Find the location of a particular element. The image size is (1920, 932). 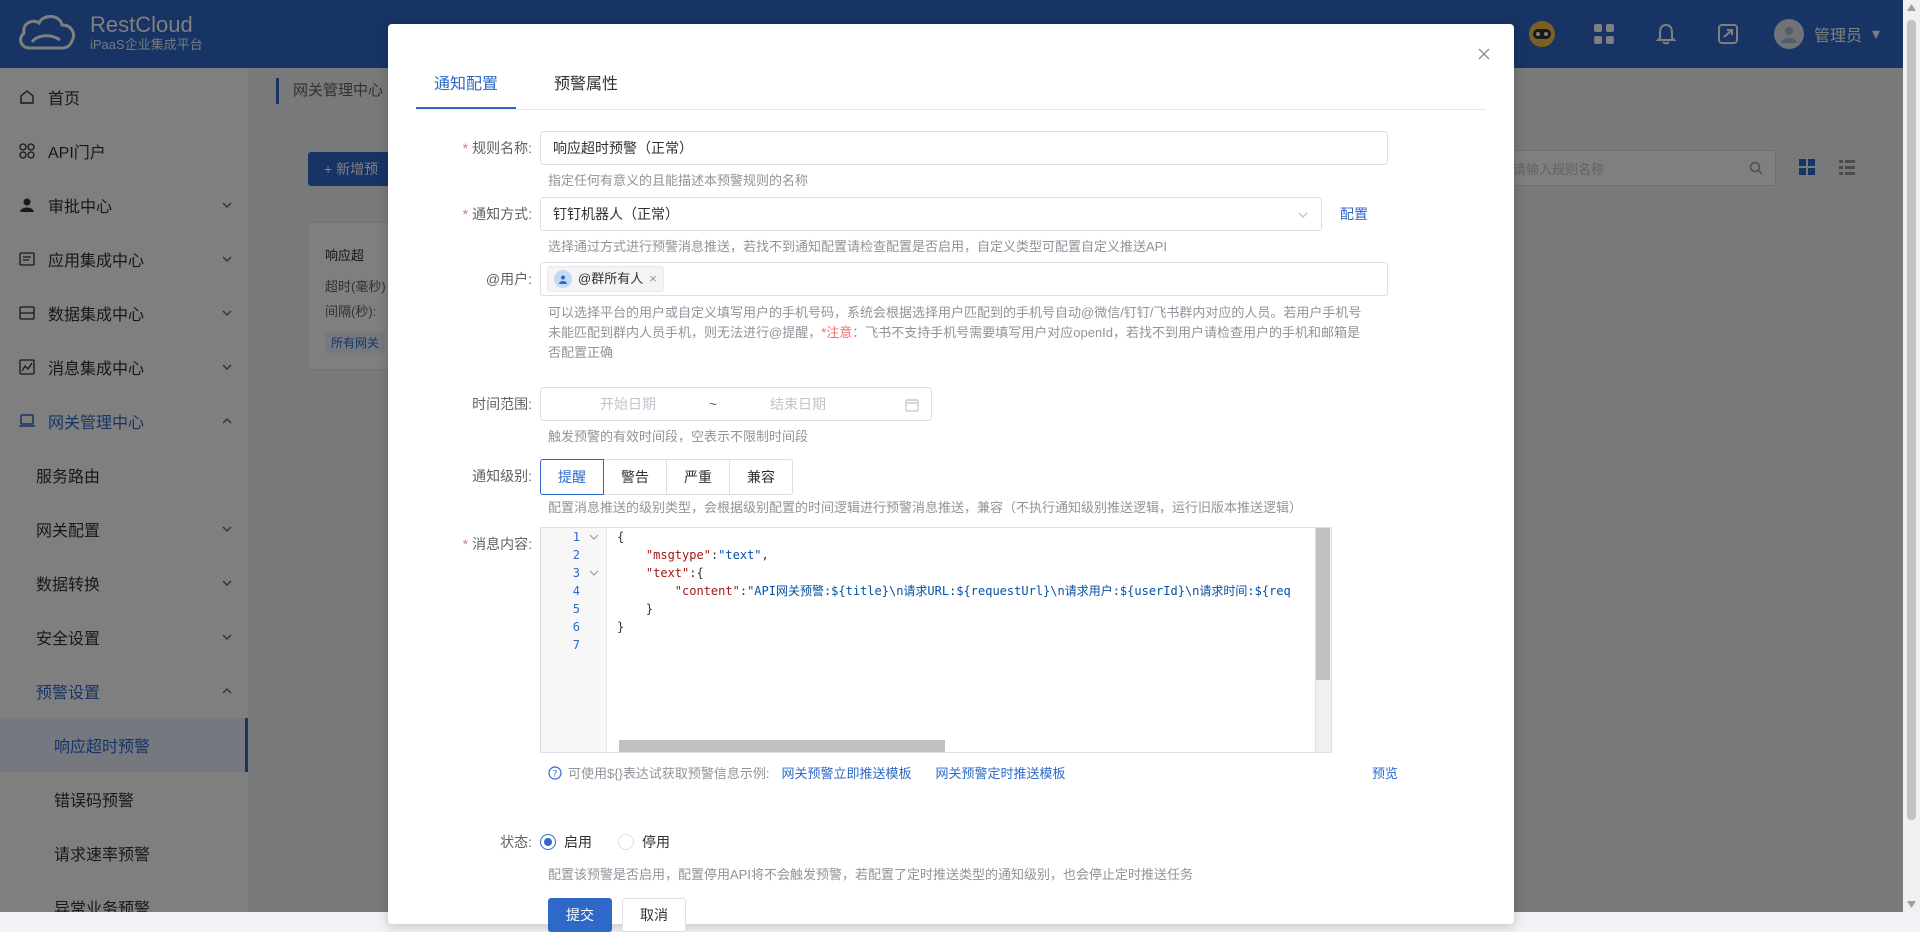

status-label: 状态: is located at coordinates (516, 842).